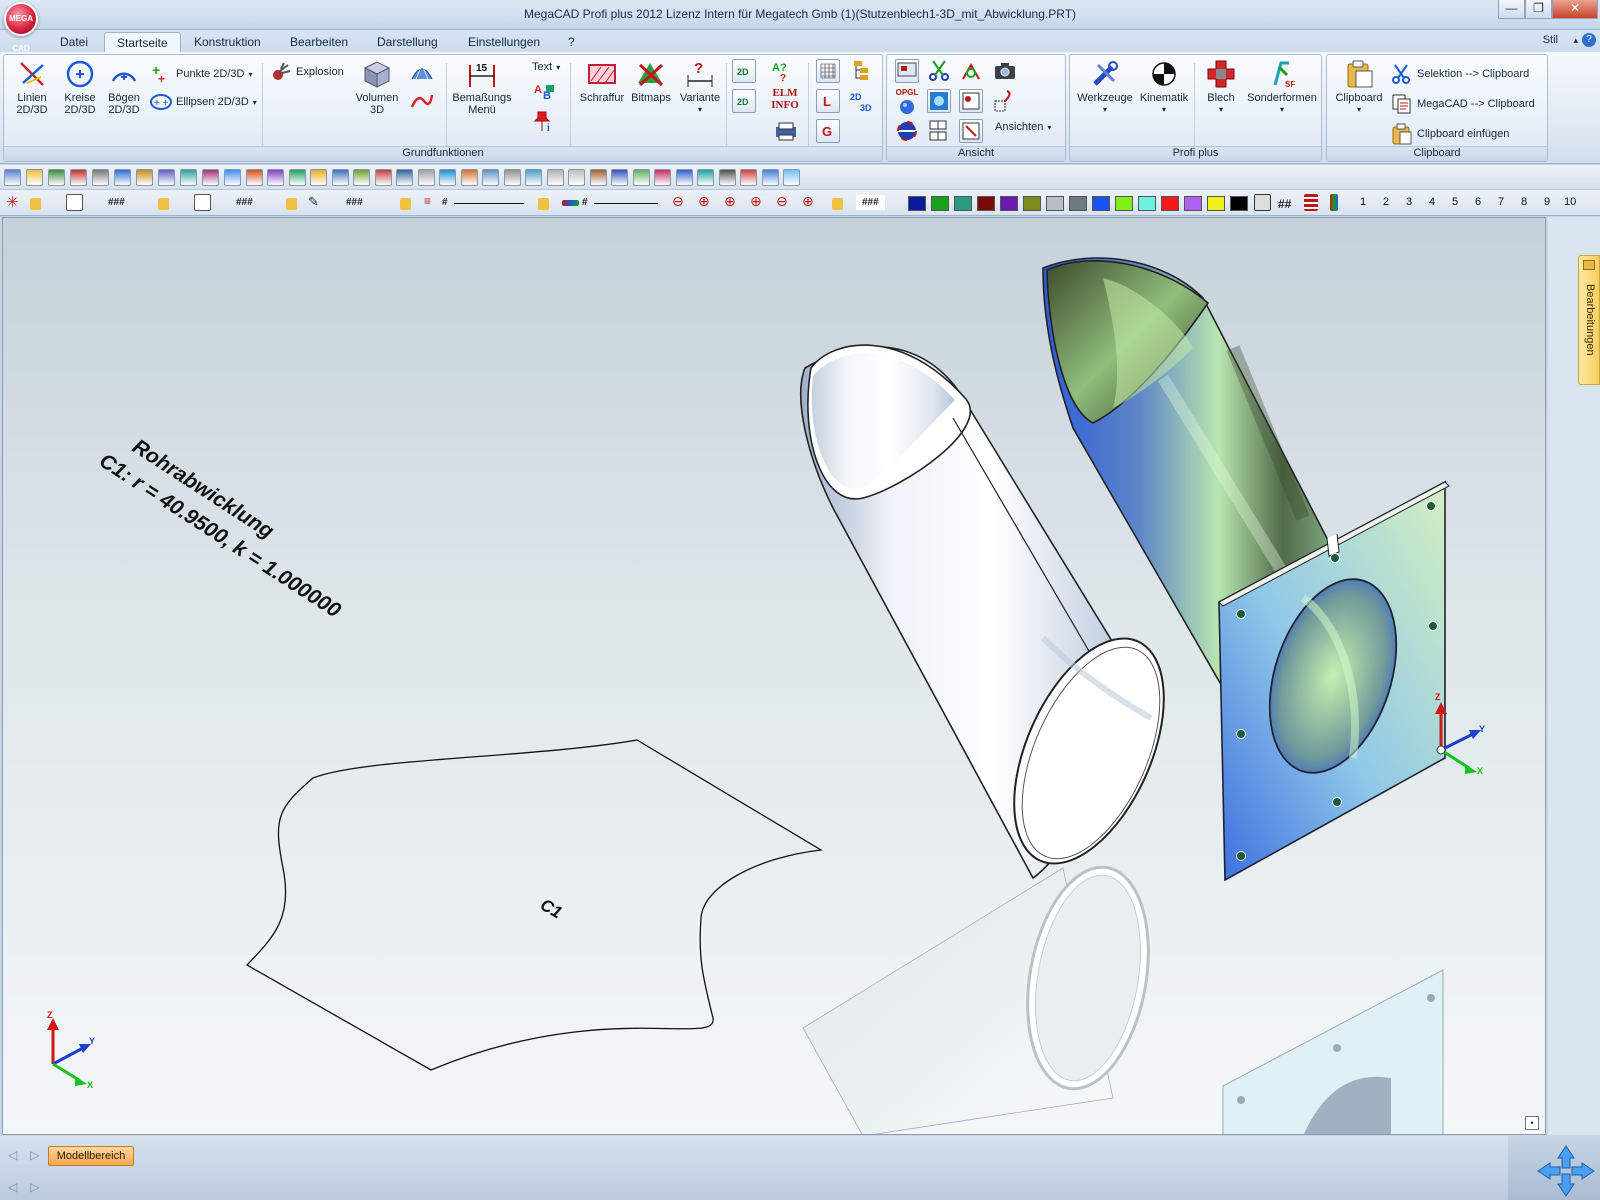 Image resolution: width=1600 pixels, height=1200 pixels. What do you see at coordinates (602, 81) in the screenshot?
I see `schraffur-button: Schraffur` at bounding box center [602, 81].